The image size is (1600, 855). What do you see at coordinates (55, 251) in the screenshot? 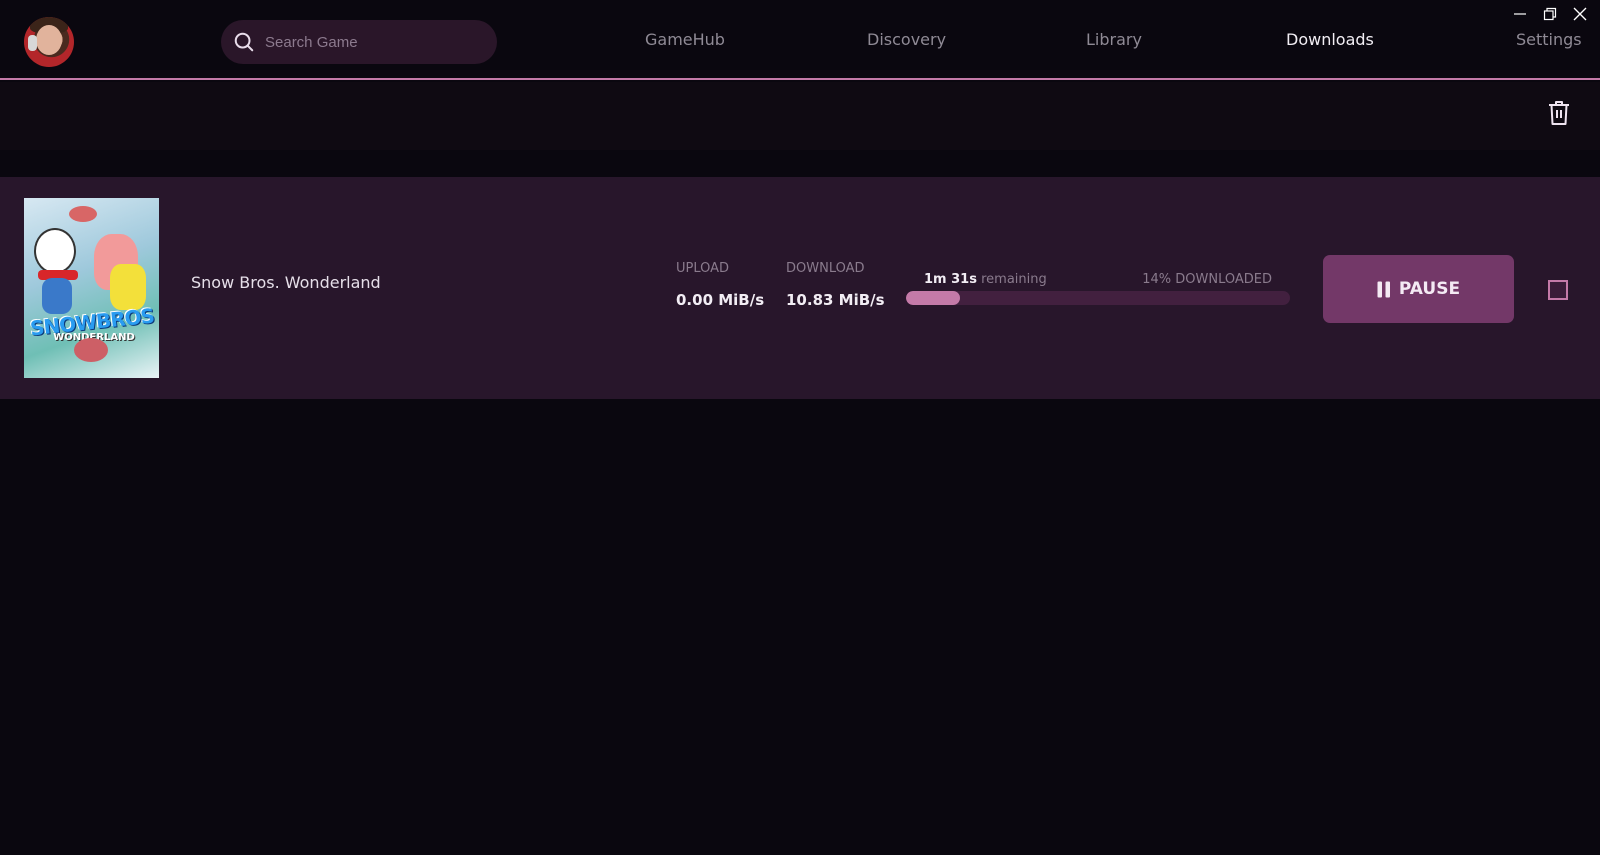
I see `cover-art-snowman` at bounding box center [55, 251].